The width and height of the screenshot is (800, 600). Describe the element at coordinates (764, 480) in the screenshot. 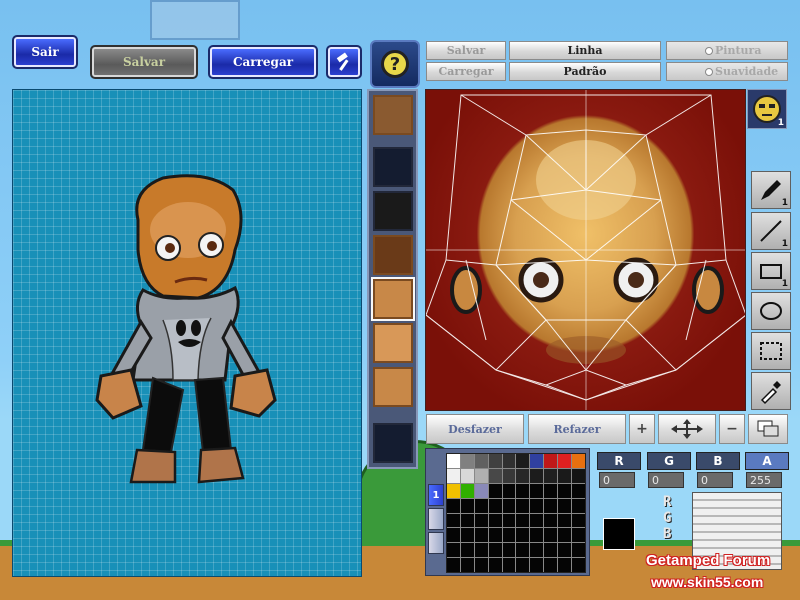

I see `a-value: 255` at that location.